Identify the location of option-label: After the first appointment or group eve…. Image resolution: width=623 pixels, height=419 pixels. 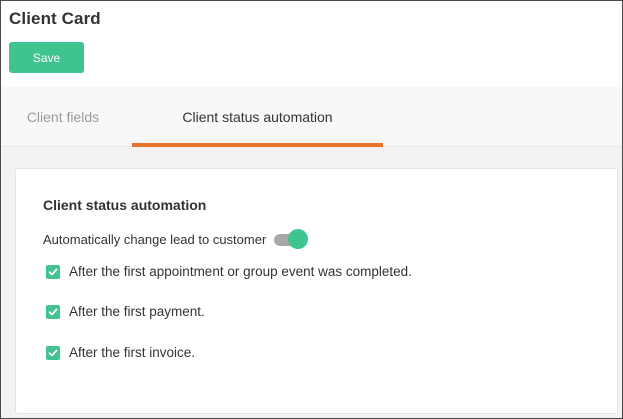
(240, 271).